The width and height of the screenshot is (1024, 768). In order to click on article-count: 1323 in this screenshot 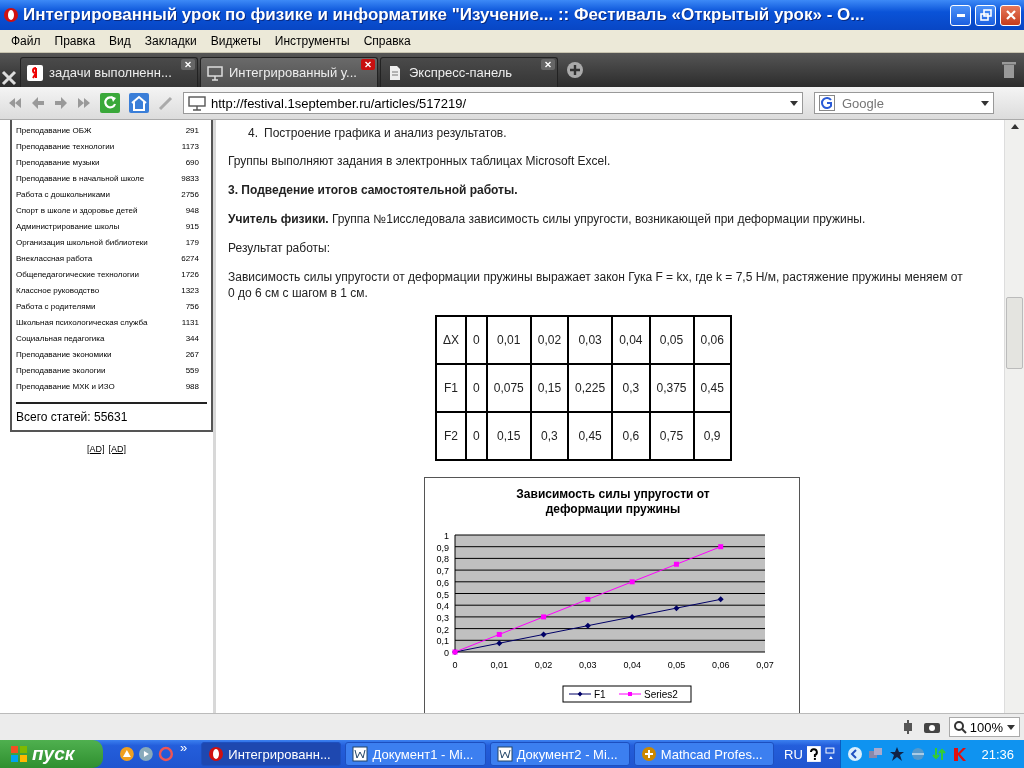, I will do `click(190, 290)`.